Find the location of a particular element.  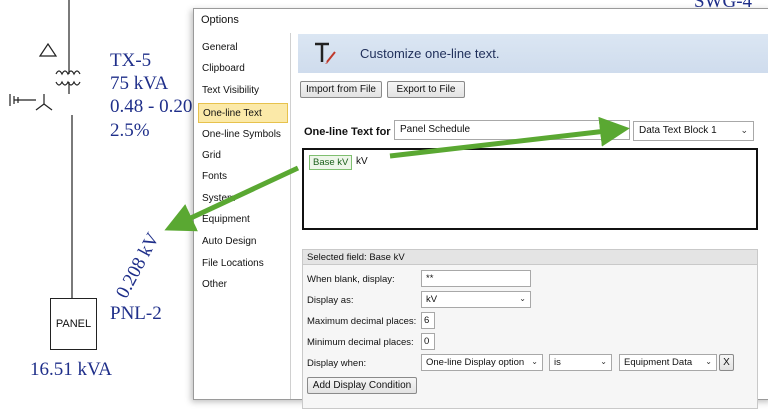

panel-name: PNL-2 is located at coordinates (136, 313).